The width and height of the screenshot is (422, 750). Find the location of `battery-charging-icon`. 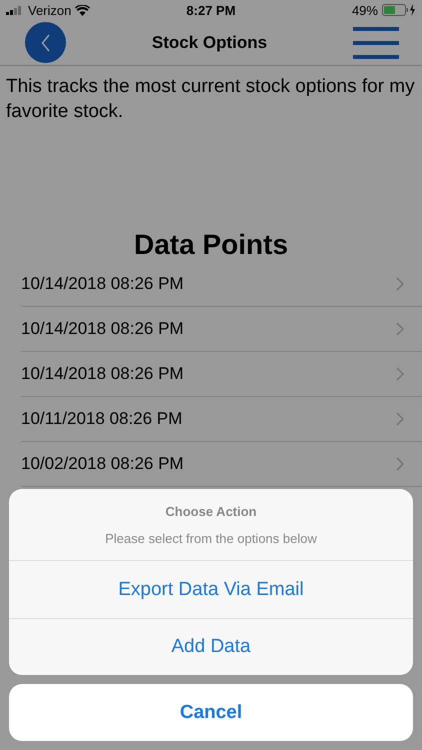

battery-charging-icon is located at coordinates (399, 10).